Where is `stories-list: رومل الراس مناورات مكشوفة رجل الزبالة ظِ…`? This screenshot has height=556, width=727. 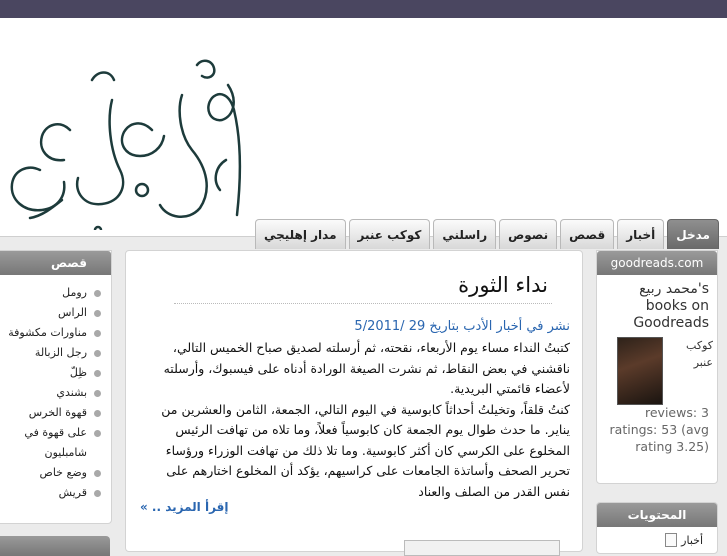
stories-list: رومل الراس مناورات مكشوفة رجل الزبالة ظِ… is located at coordinates (55, 393).